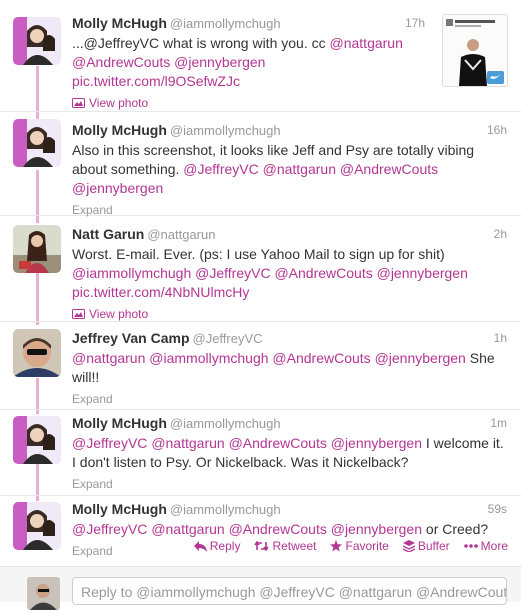 Image resolution: width=521 pixels, height=610 pixels. What do you see at coordinates (455, 529) in the screenshot?
I see `tweet-text-segment: or Creed?` at bounding box center [455, 529].